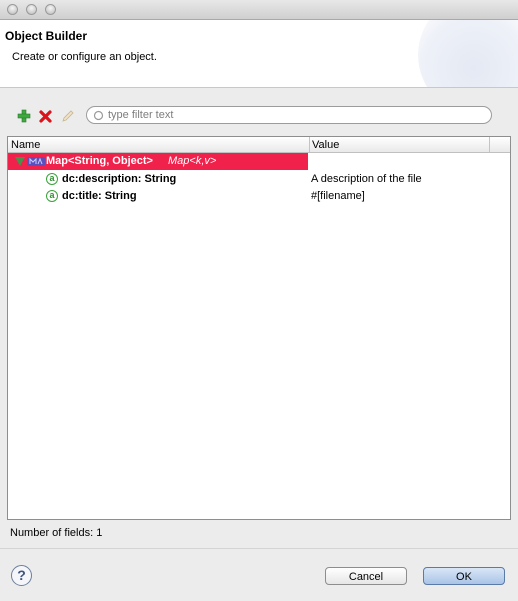 Image resolution: width=518 pixels, height=601 pixels. What do you see at coordinates (20, 161) in the screenshot?
I see `expand-triangle-icon` at bounding box center [20, 161].